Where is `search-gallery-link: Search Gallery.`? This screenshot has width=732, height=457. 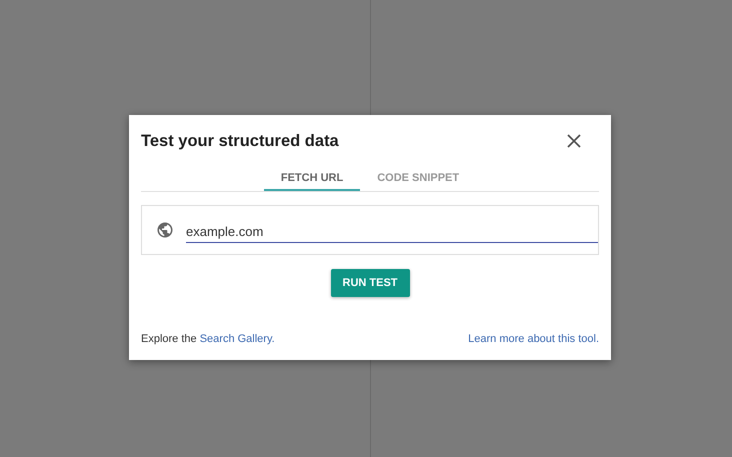 search-gallery-link: Search Gallery. is located at coordinates (237, 339).